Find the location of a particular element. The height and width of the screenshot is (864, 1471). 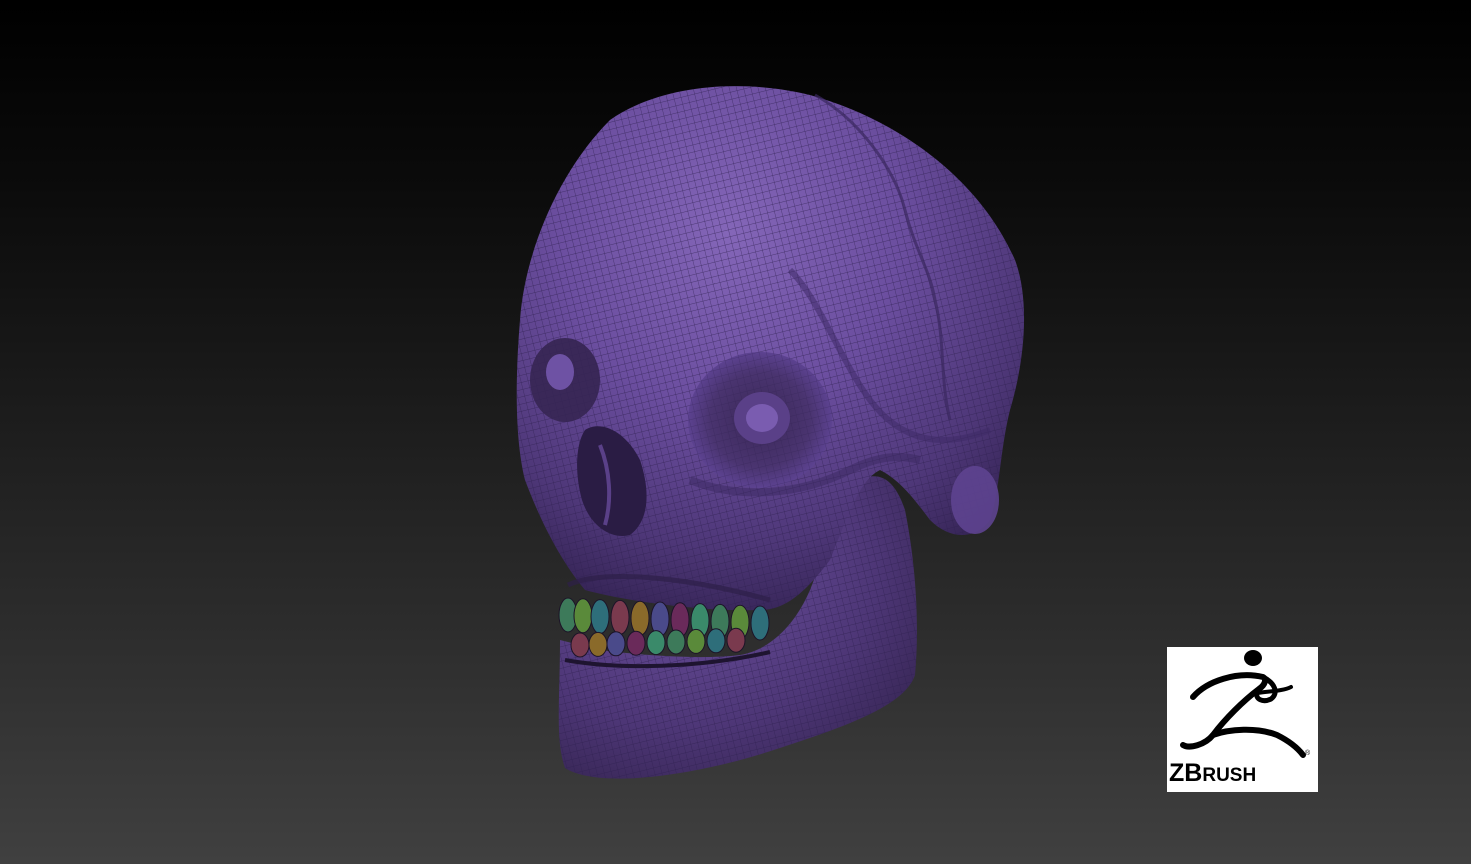

wordmark-b: B is located at coordinates (1193, 773).